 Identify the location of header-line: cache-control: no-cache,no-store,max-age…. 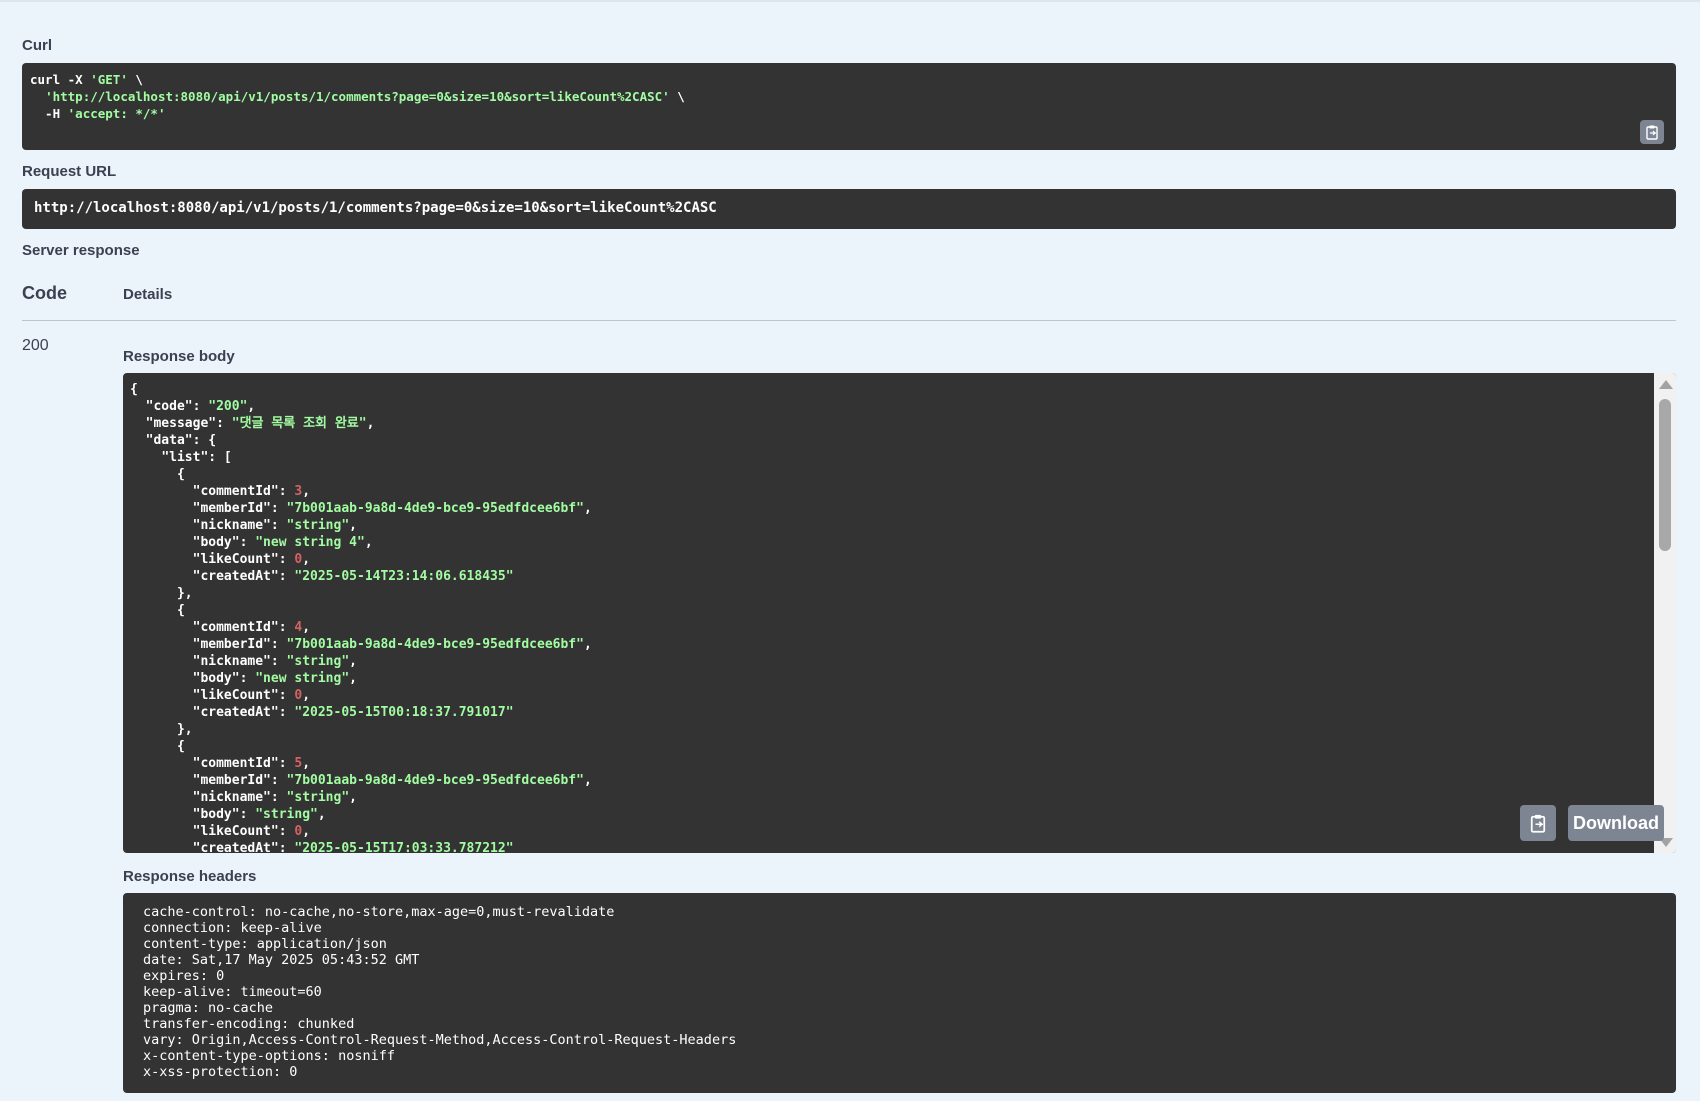
(379, 912).